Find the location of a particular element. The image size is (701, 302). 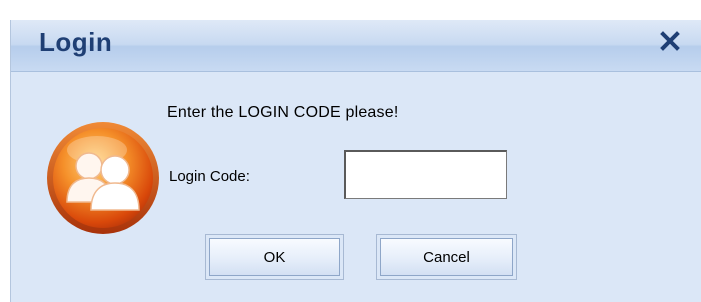

ok-button: OK is located at coordinates (274, 257).